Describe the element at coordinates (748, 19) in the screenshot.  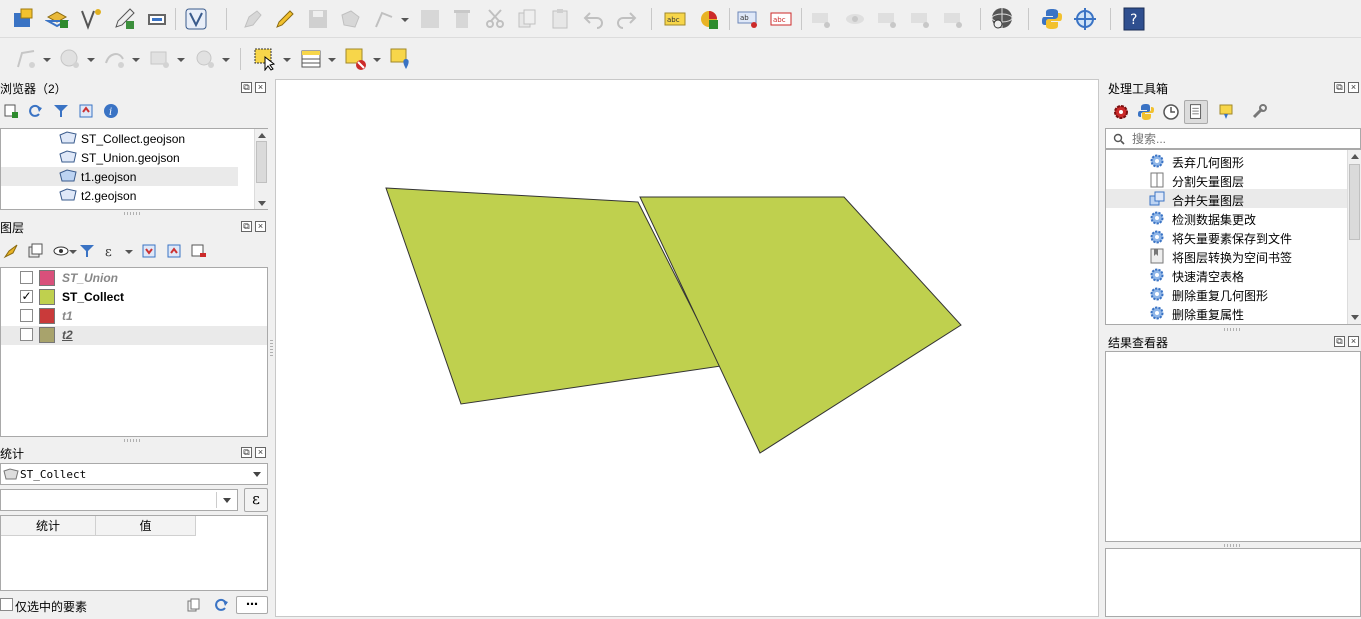
I see `label-pin-icon: ab` at that location.